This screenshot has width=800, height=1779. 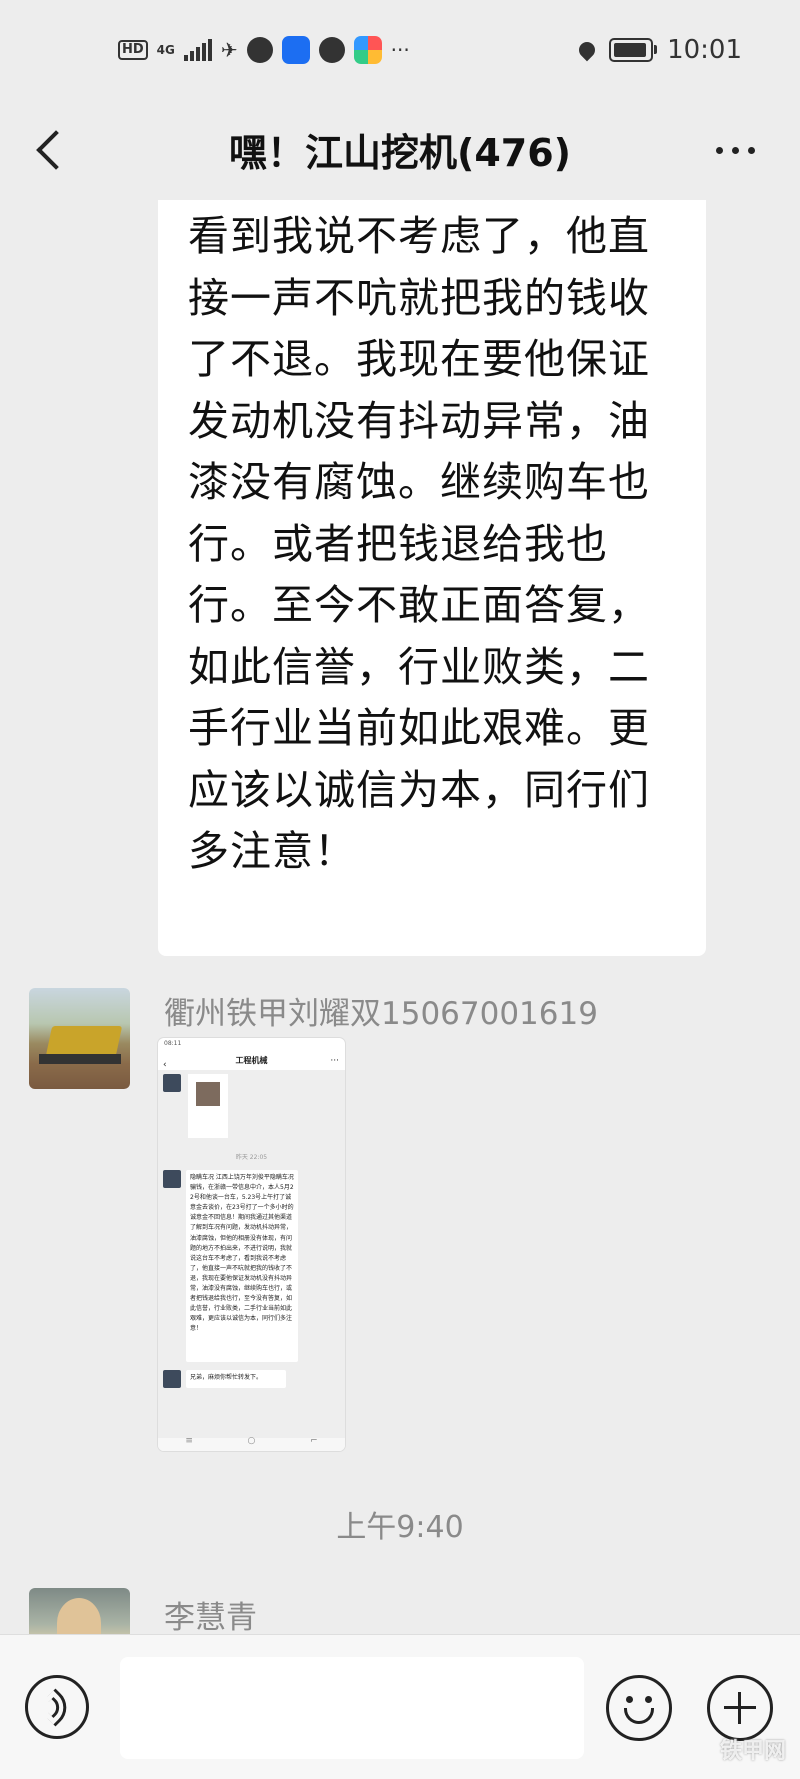 What do you see at coordinates (704, 50) in the screenshot?
I see `clock: 10:01` at bounding box center [704, 50].